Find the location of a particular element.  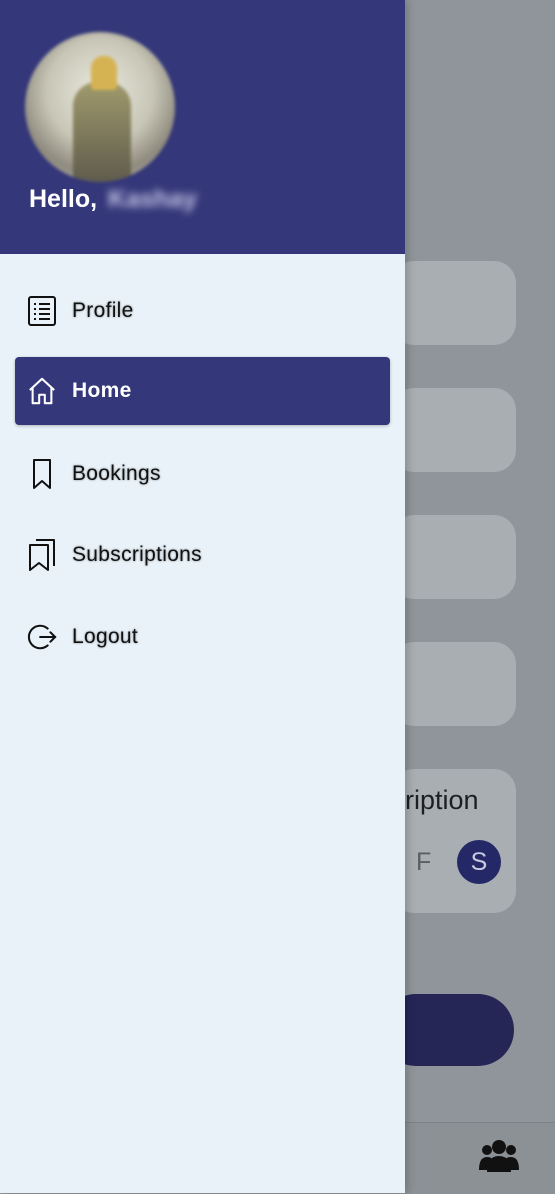

home-icon is located at coordinates (42, 391).